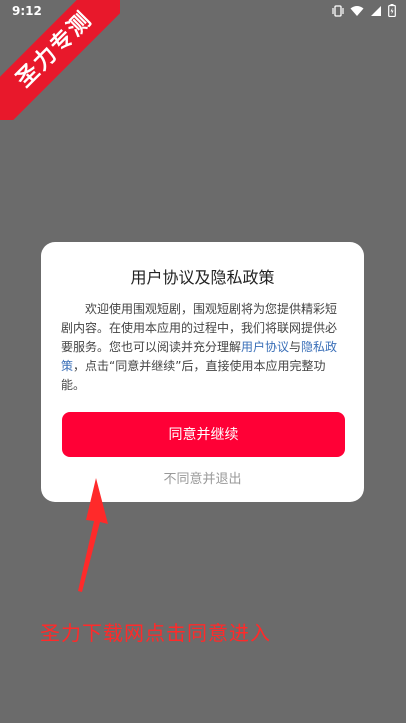 Image resolution: width=406 pixels, height=723 pixels. I want to click on annotation-text: 圣力下载网点击同意进入, so click(155, 633).